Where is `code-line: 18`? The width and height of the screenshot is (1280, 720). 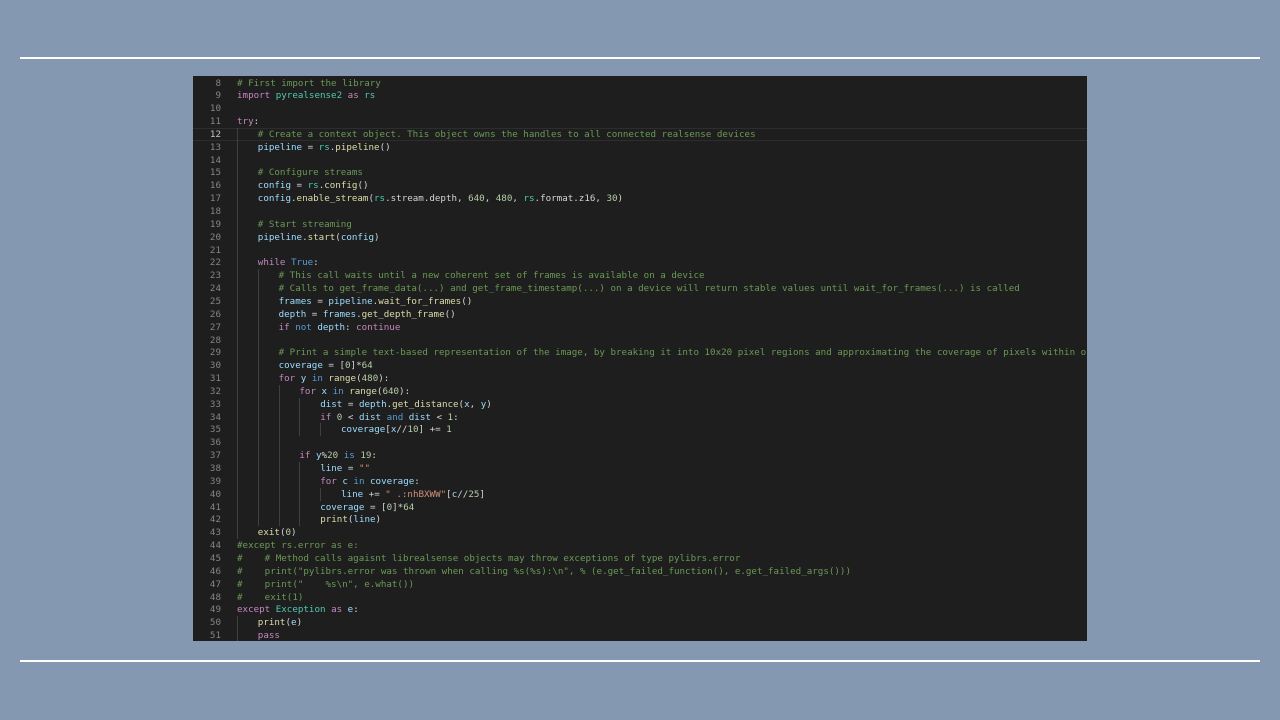
code-line: 18 is located at coordinates (640, 211).